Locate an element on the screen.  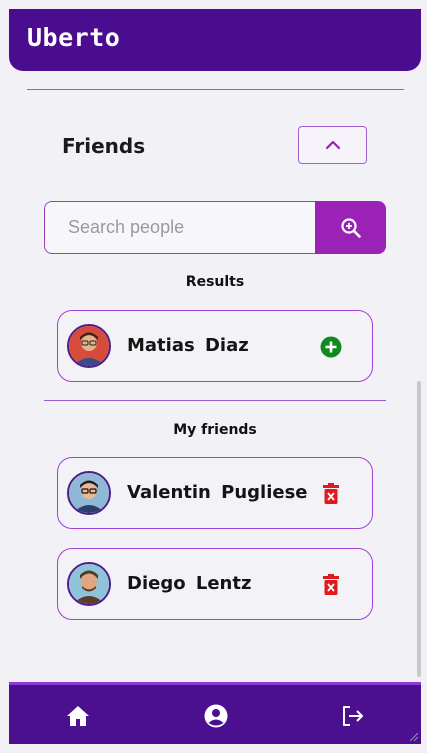
person-name: Valentin Pugliese is located at coordinates (217, 492).